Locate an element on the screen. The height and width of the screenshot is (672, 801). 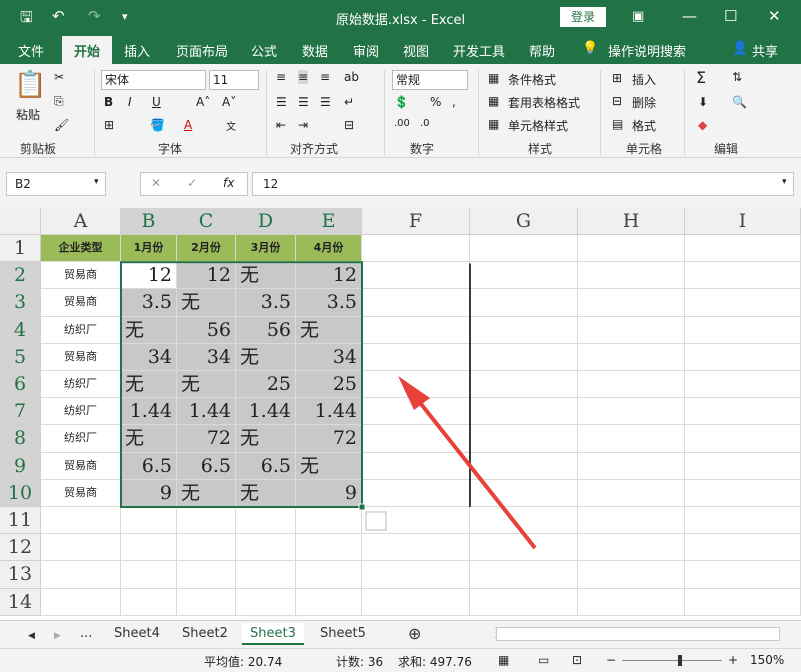
insert-cells-button: 插入 is located at coordinates (644, 79).